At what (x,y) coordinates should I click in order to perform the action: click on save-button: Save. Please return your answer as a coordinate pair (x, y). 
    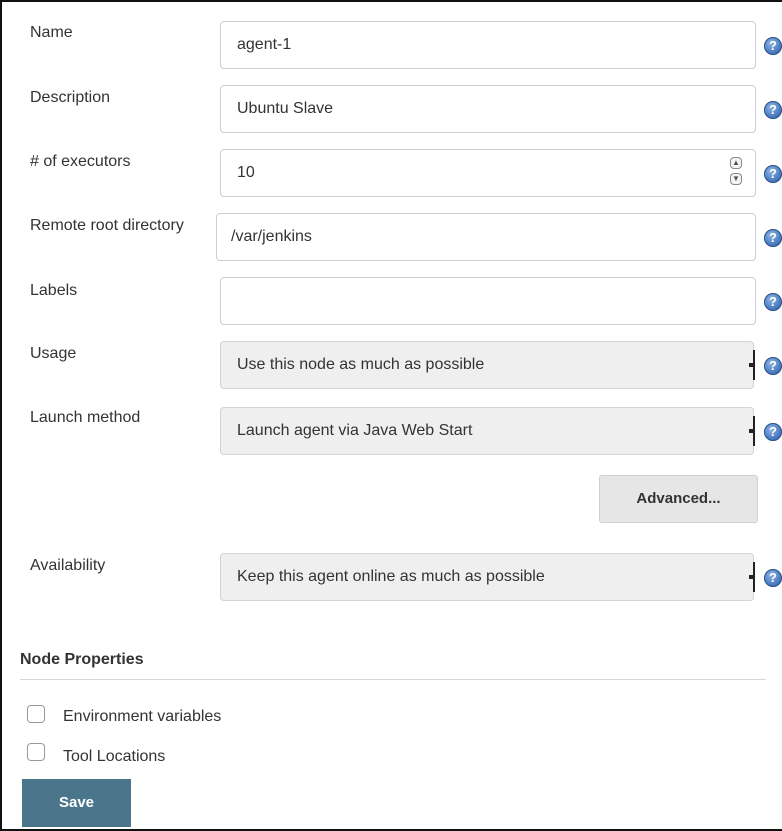
    Looking at the image, I should click on (76, 803).